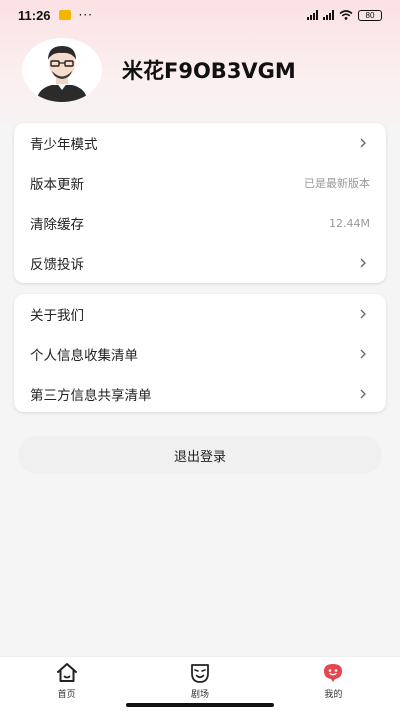  I want to click on row-about-us: 关于我们, so click(200, 314).